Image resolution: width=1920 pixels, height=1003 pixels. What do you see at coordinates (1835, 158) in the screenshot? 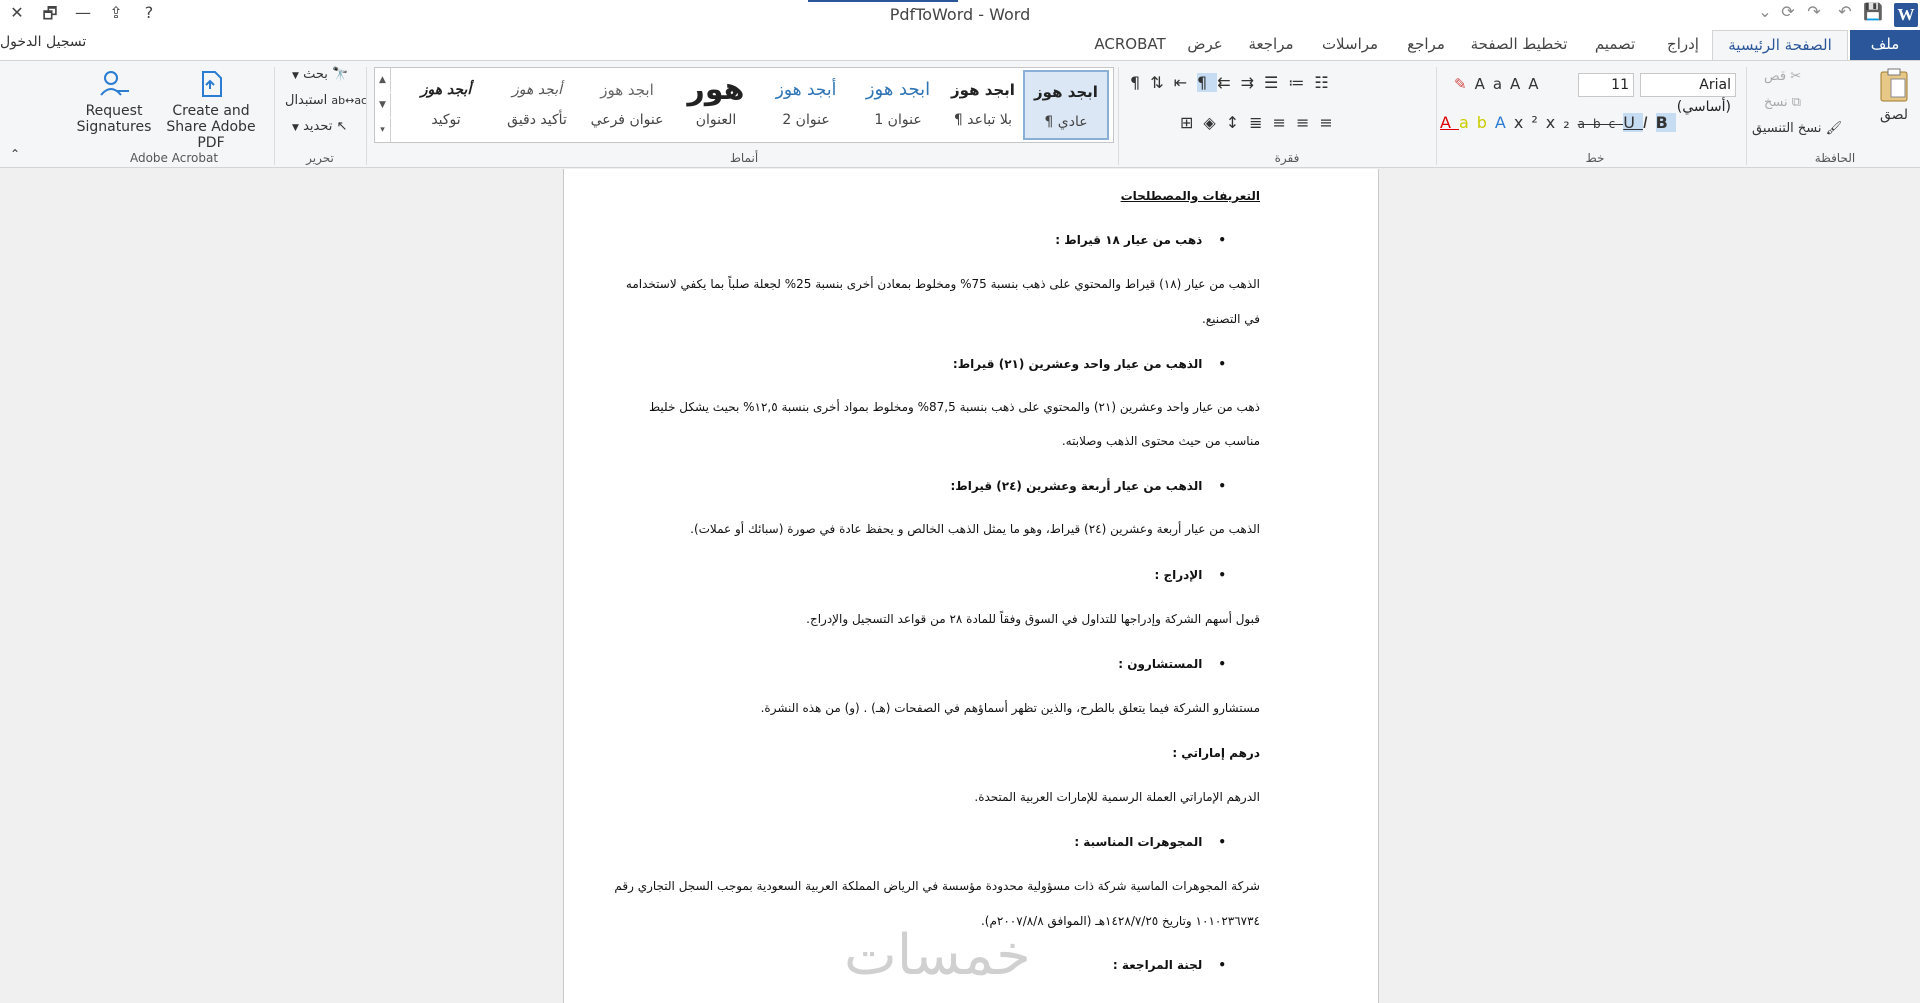
I see `clipboard-group-label: الحافظة` at bounding box center [1835, 158].